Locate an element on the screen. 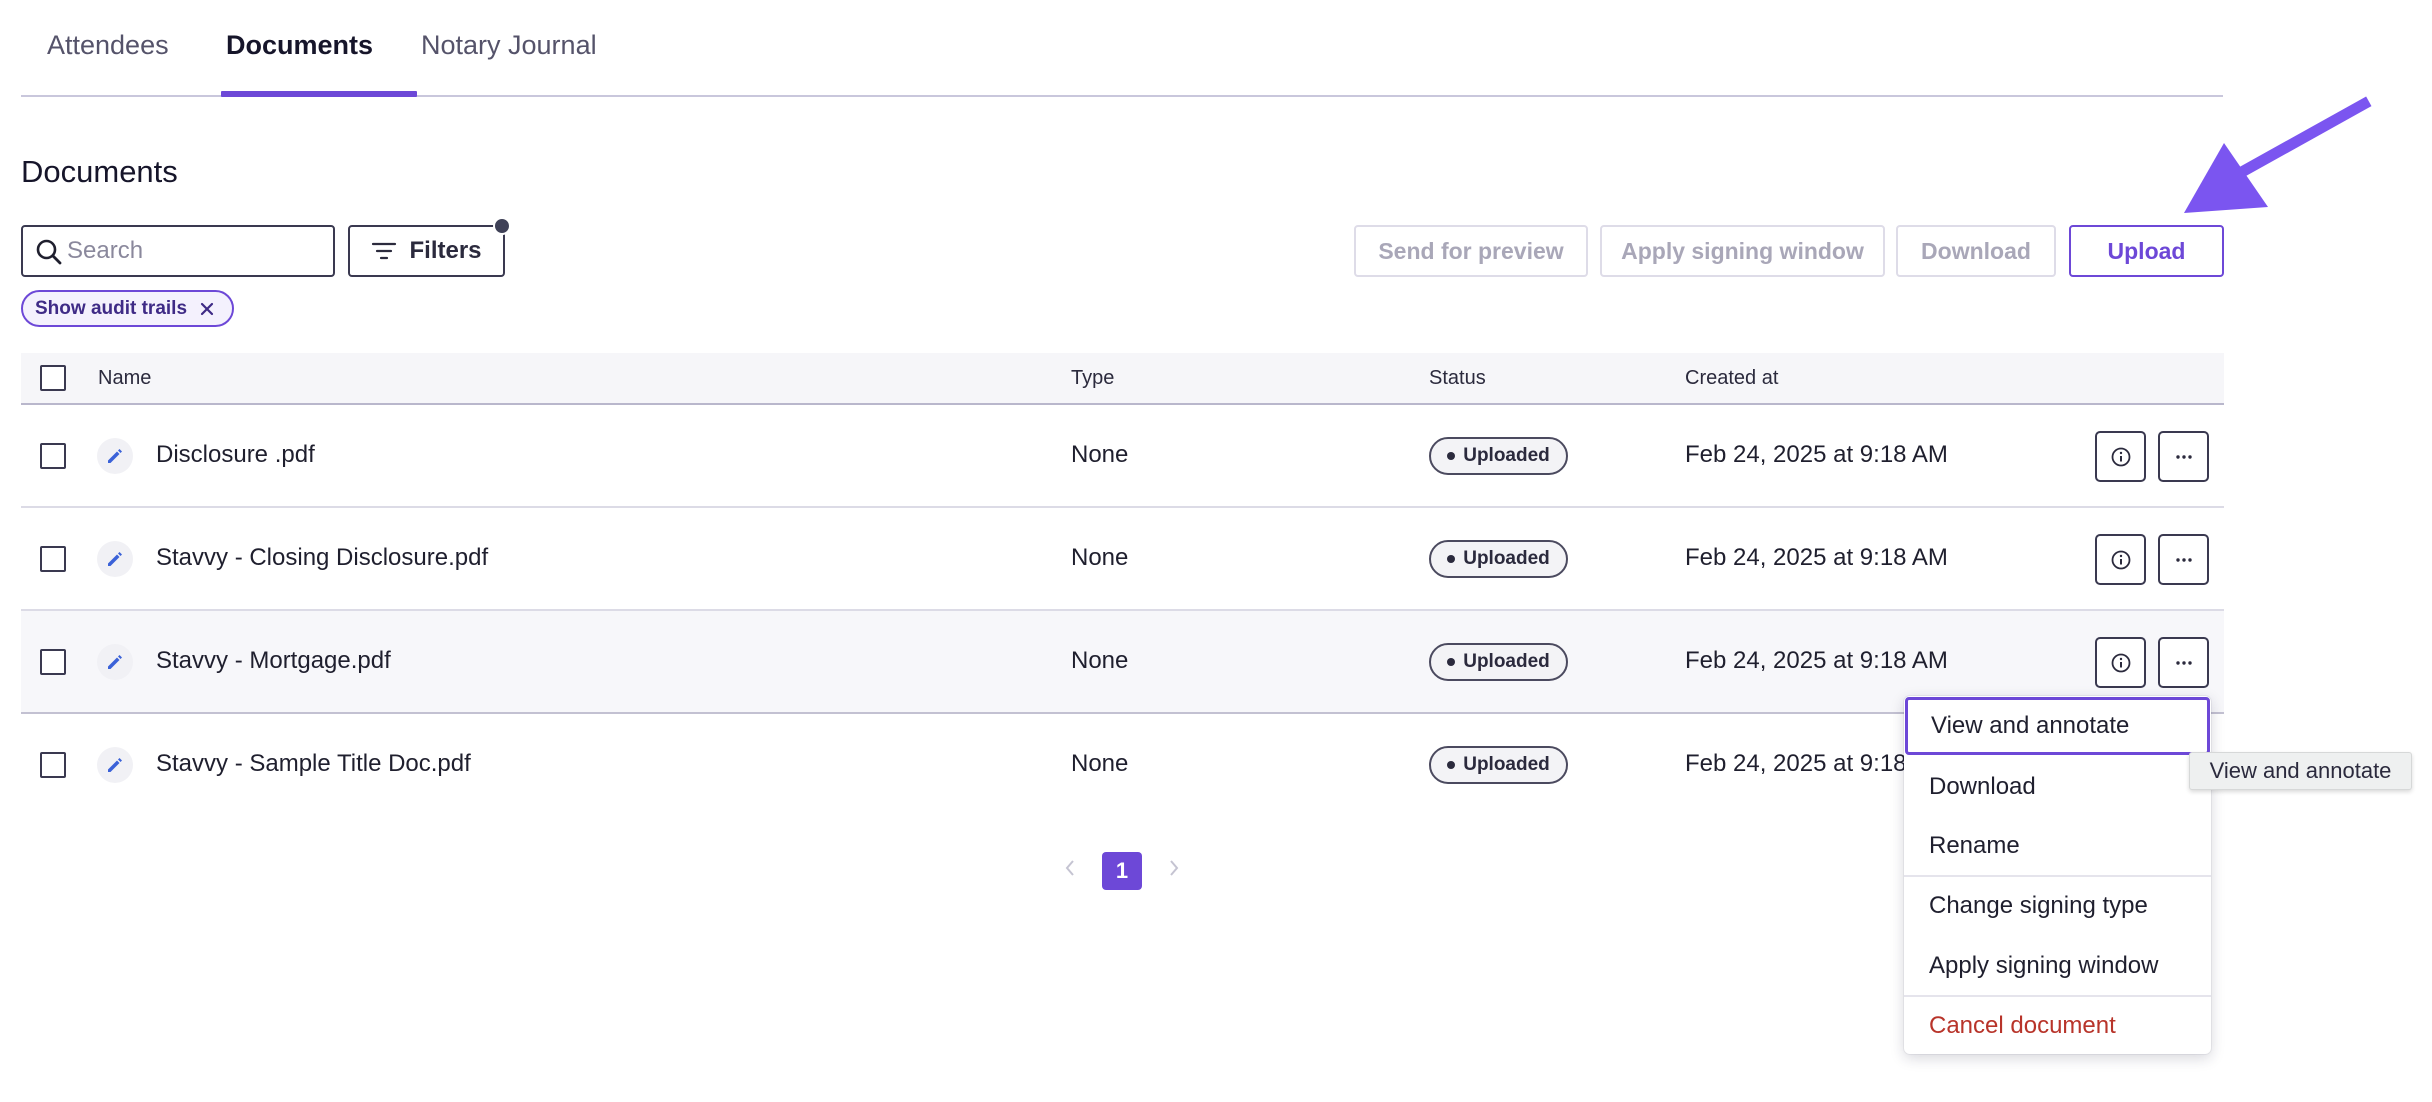 This screenshot has height=1102, width=2432. menu-item-cancel-document: Cancel document is located at coordinates (2057, 1026).